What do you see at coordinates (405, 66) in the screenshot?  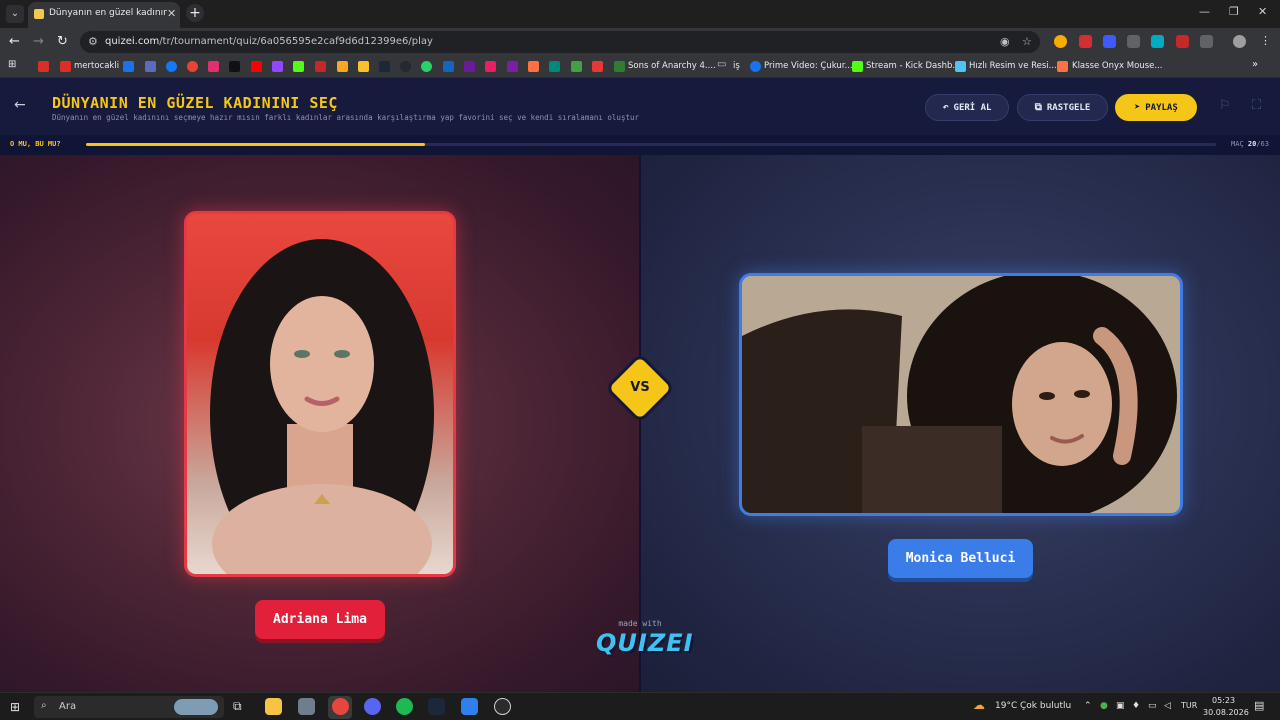 I see `github-icon` at bounding box center [405, 66].